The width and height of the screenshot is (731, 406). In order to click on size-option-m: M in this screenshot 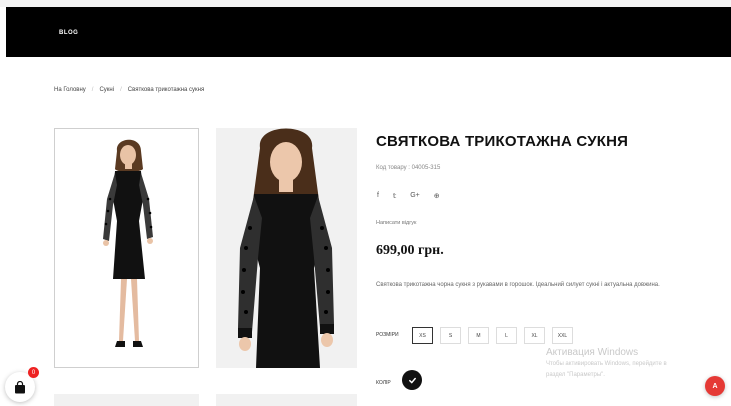, I will do `click(478, 335)`.